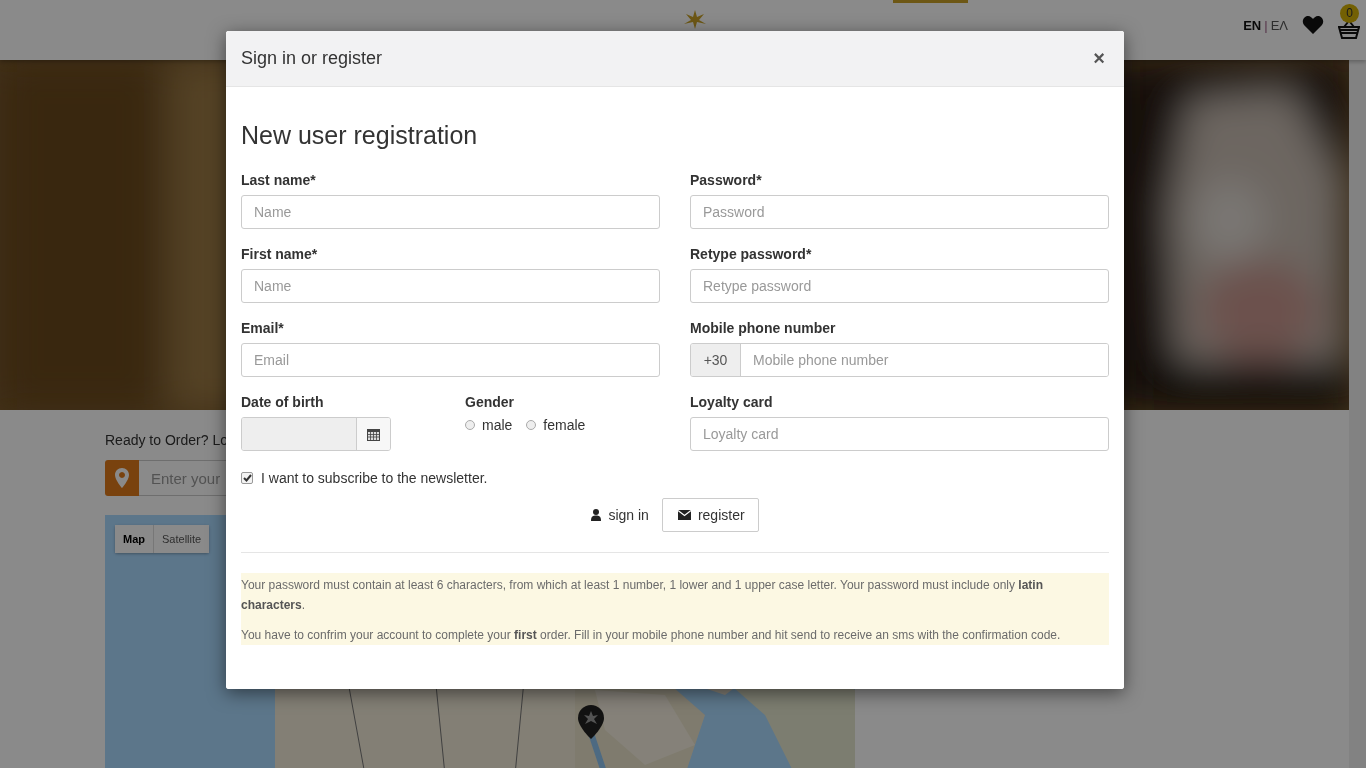 The height and width of the screenshot is (768, 1366). I want to click on calendar-icon, so click(373, 434).